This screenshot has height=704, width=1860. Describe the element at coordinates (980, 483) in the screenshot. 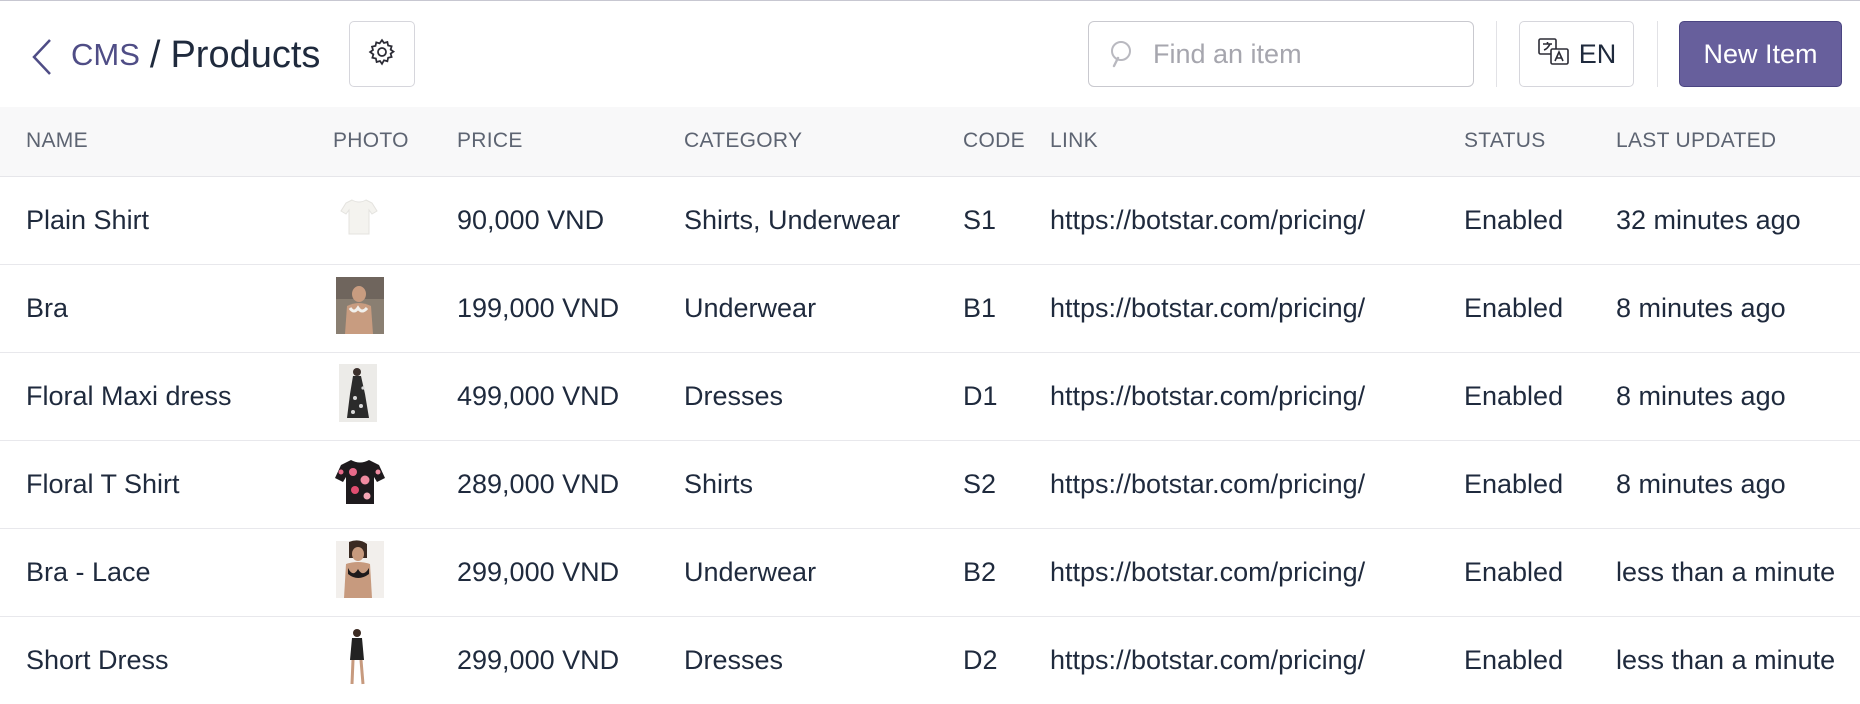

I see `cell-code: S2` at that location.